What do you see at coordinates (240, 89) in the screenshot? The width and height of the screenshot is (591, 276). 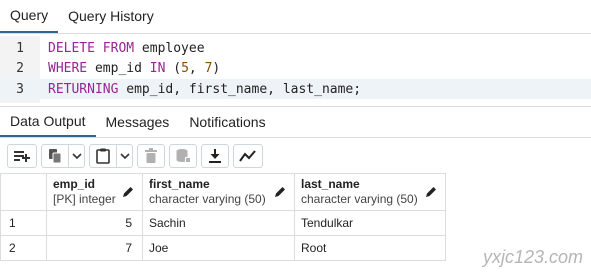 I see `sql-text: emp_id, first_name, last_name;` at bounding box center [240, 89].